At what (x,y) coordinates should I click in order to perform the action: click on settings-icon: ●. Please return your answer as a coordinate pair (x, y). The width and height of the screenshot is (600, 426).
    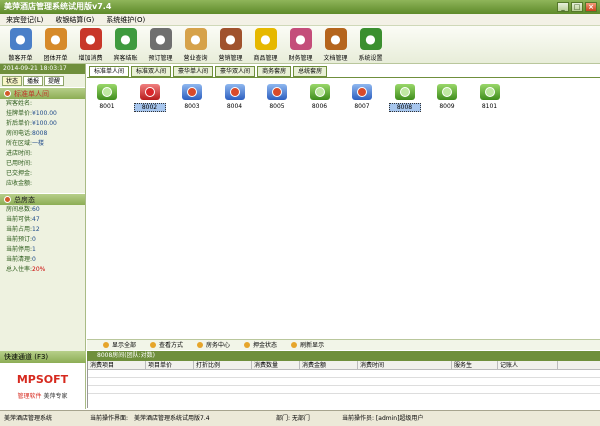
    Looking at the image, I should click on (370, 39).